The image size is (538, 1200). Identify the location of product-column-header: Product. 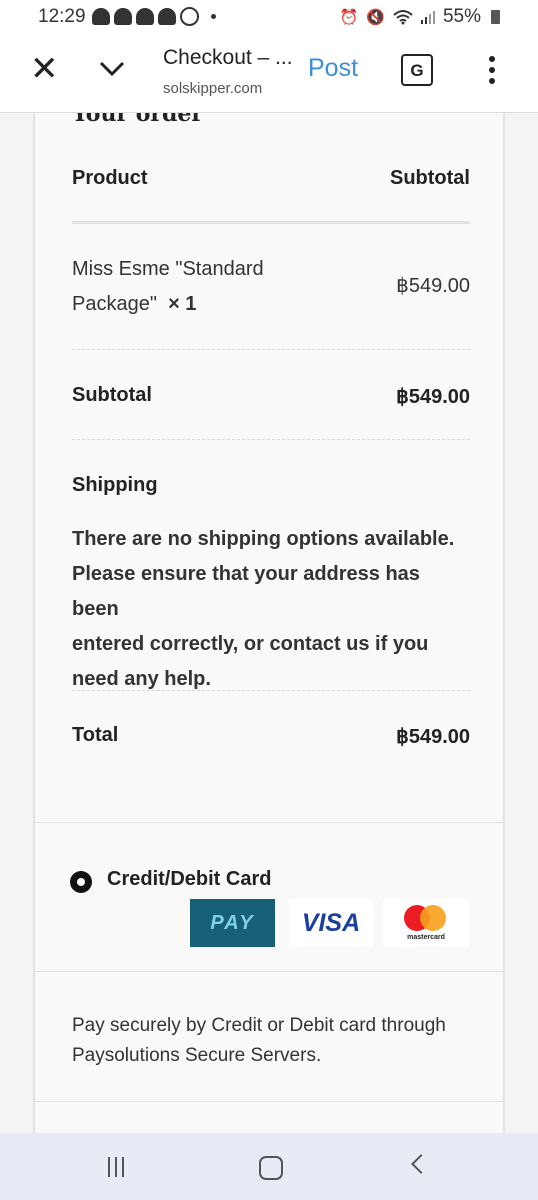
(110, 178).